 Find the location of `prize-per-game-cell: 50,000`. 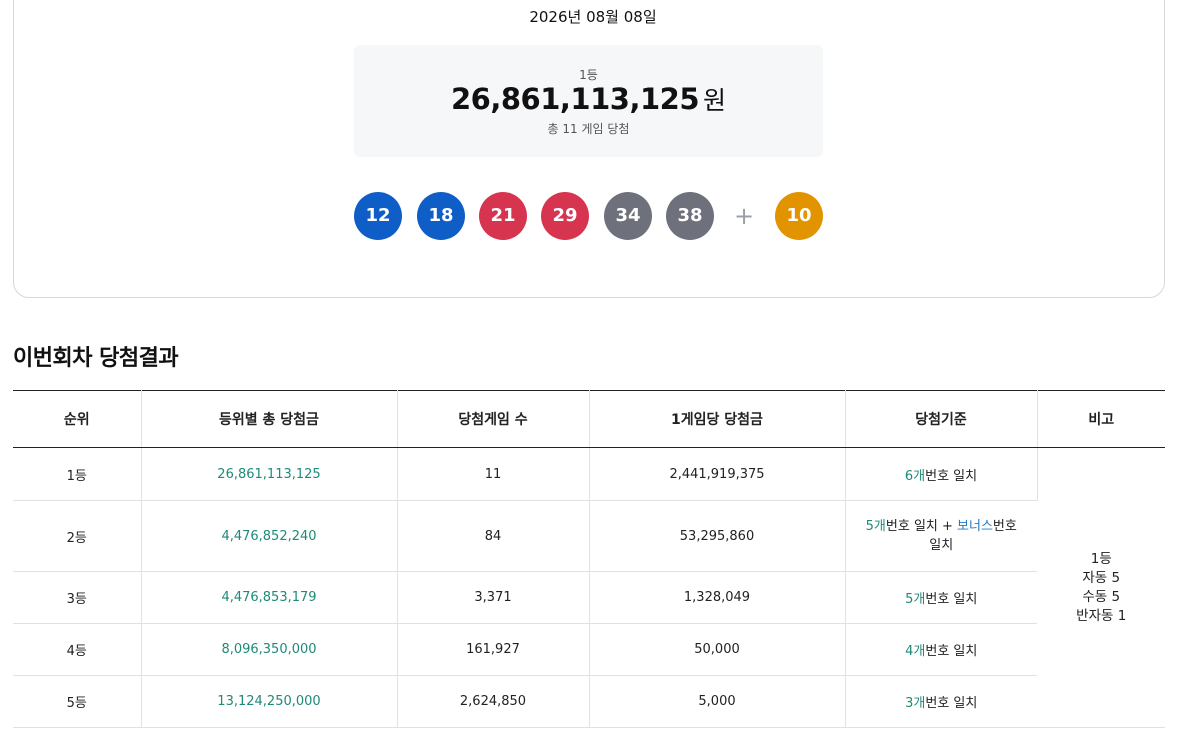

prize-per-game-cell: 50,000 is located at coordinates (717, 649).